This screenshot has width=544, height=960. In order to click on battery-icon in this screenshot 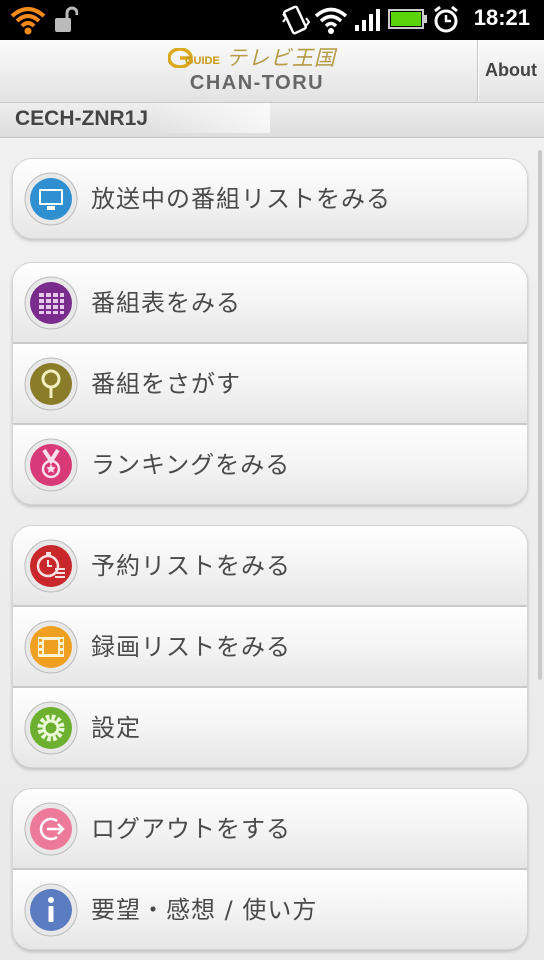, I will do `click(407, 19)`.